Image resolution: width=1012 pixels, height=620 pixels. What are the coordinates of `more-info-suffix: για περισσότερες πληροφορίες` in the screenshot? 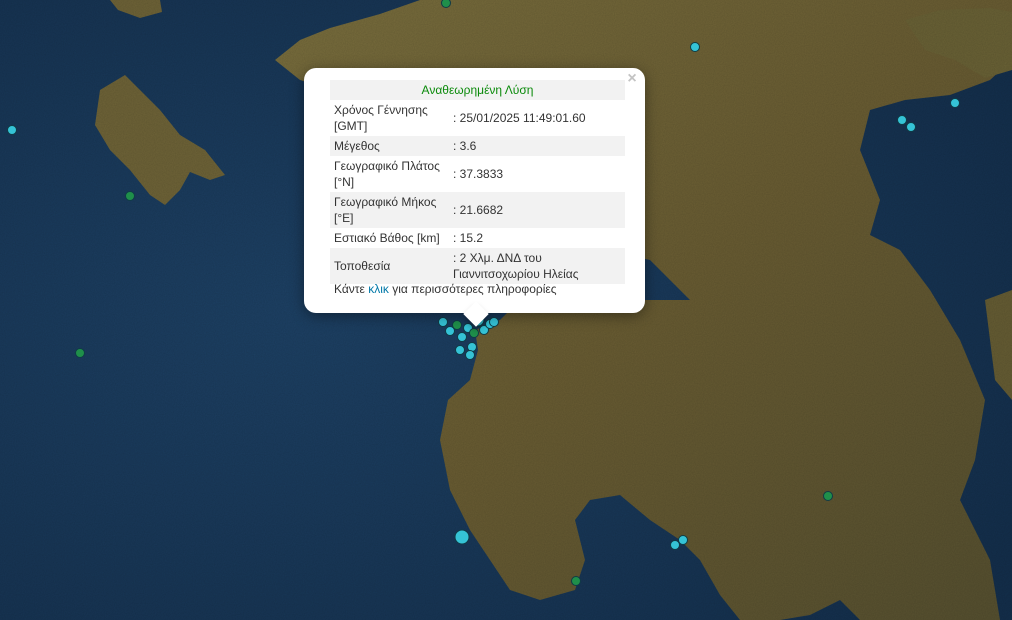 It's located at (472, 289).